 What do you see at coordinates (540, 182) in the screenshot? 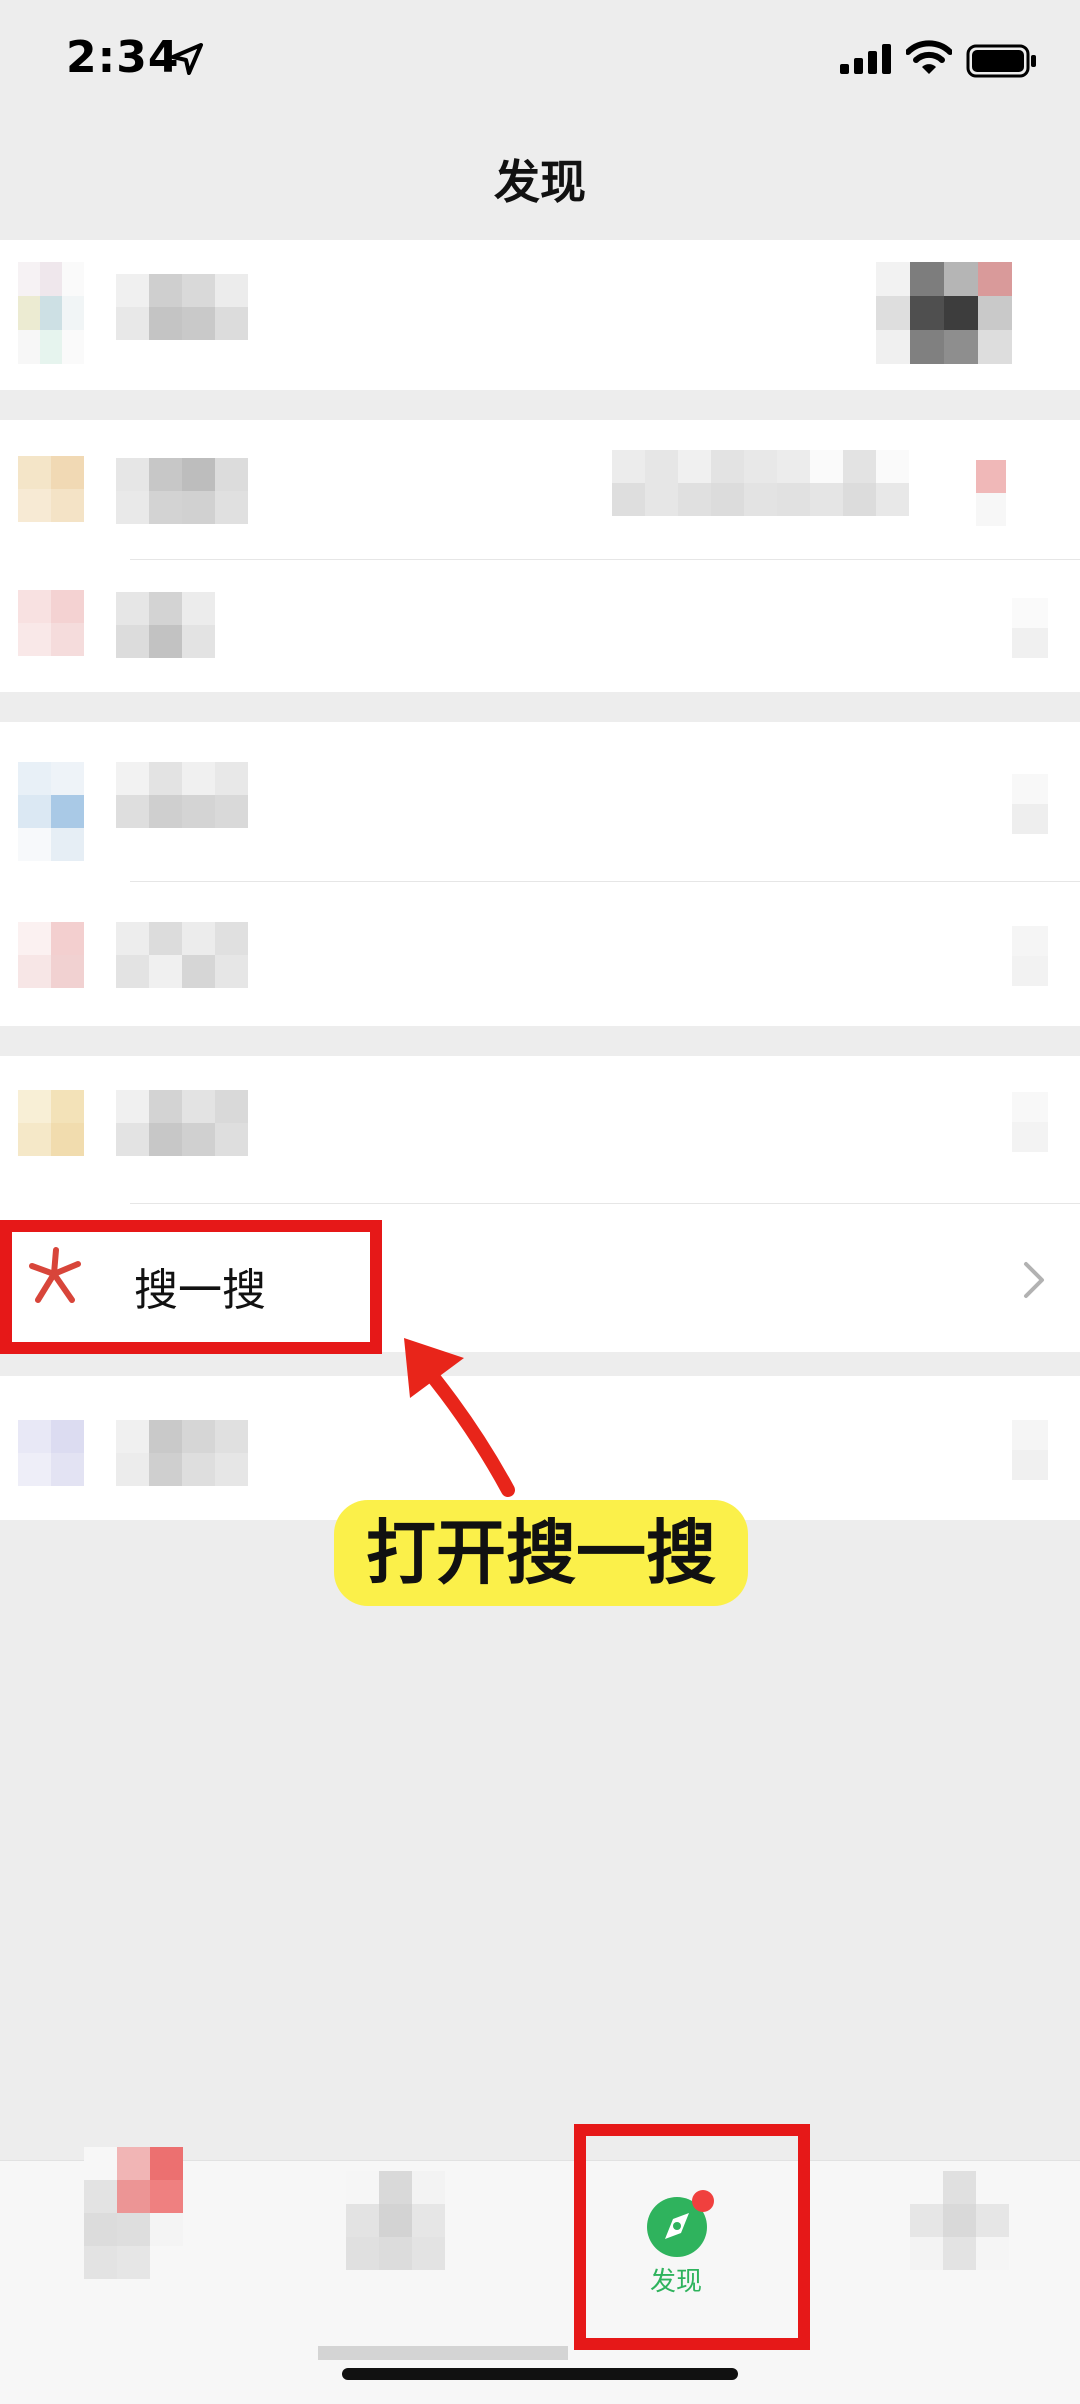
I see `page-title: 发现` at bounding box center [540, 182].